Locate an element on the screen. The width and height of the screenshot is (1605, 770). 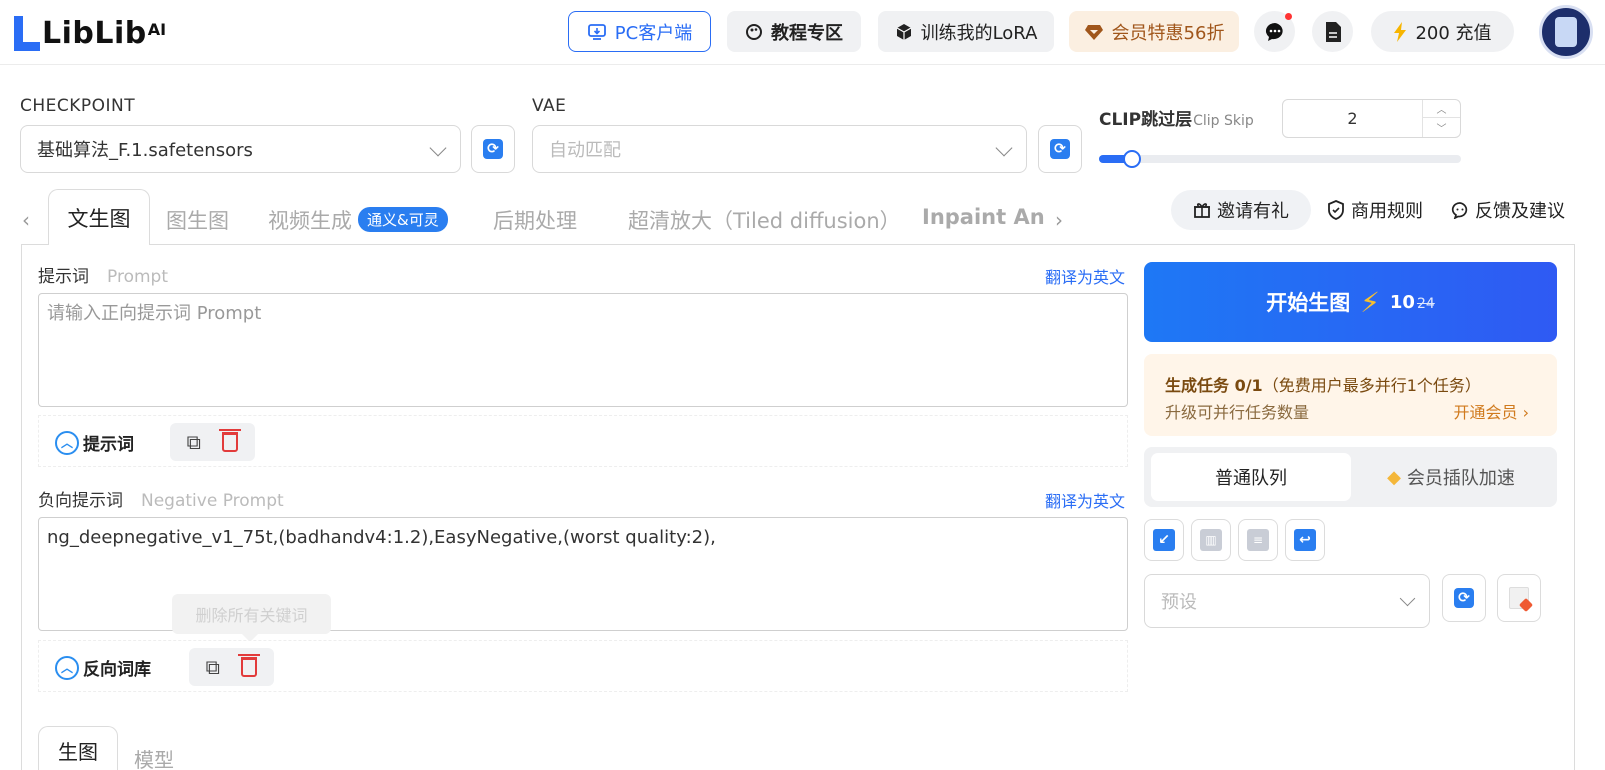
open-membership-link: 开通会员 › is located at coordinates (1492, 411).